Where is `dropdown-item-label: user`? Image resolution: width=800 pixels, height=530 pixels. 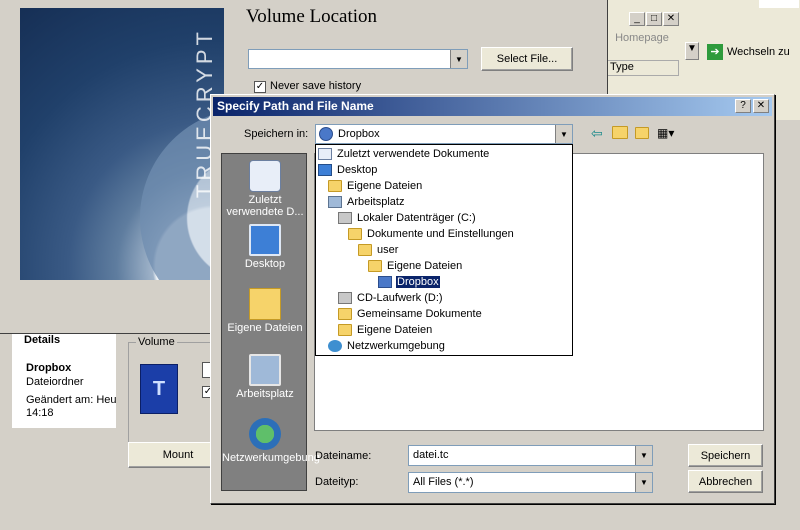 dropdown-item-label: user is located at coordinates (388, 250).